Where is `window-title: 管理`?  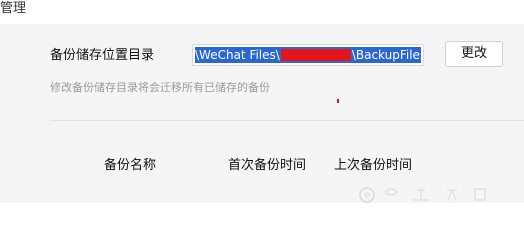 window-title: 管理 is located at coordinates (13, 8).